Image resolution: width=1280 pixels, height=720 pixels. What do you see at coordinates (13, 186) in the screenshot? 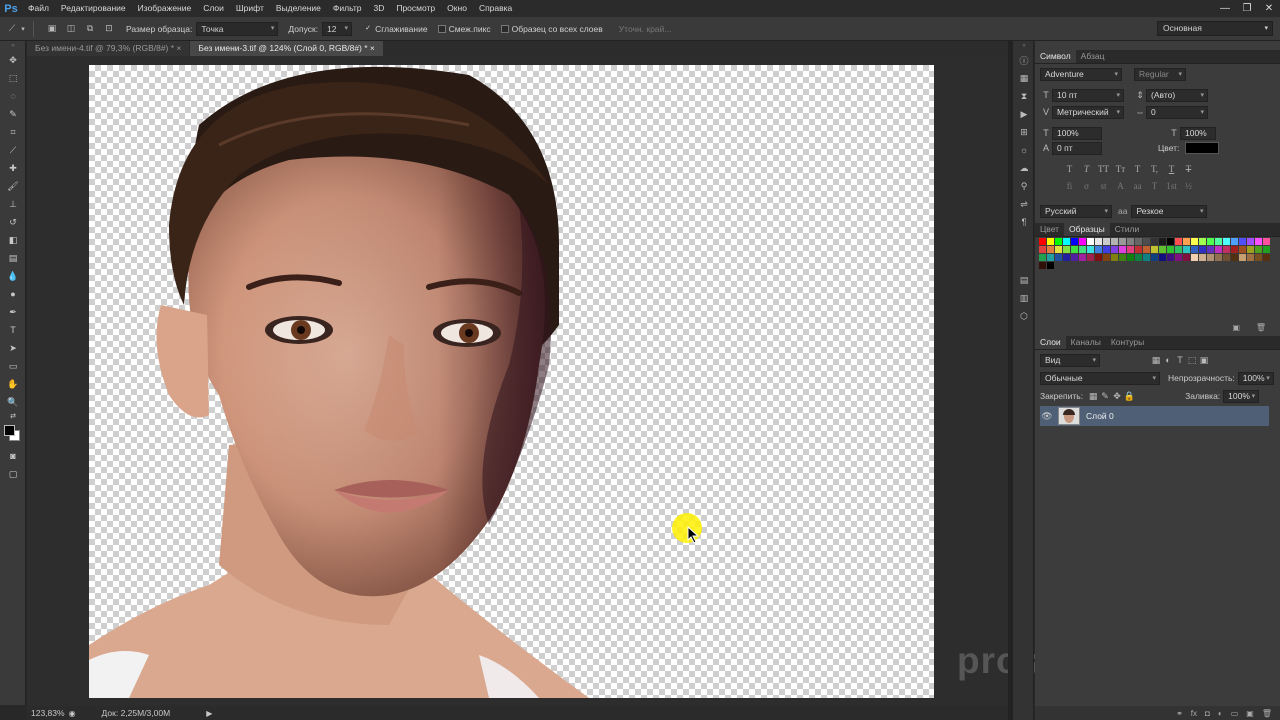
I see `brush-tool-icon: 🖌` at bounding box center [13, 186].